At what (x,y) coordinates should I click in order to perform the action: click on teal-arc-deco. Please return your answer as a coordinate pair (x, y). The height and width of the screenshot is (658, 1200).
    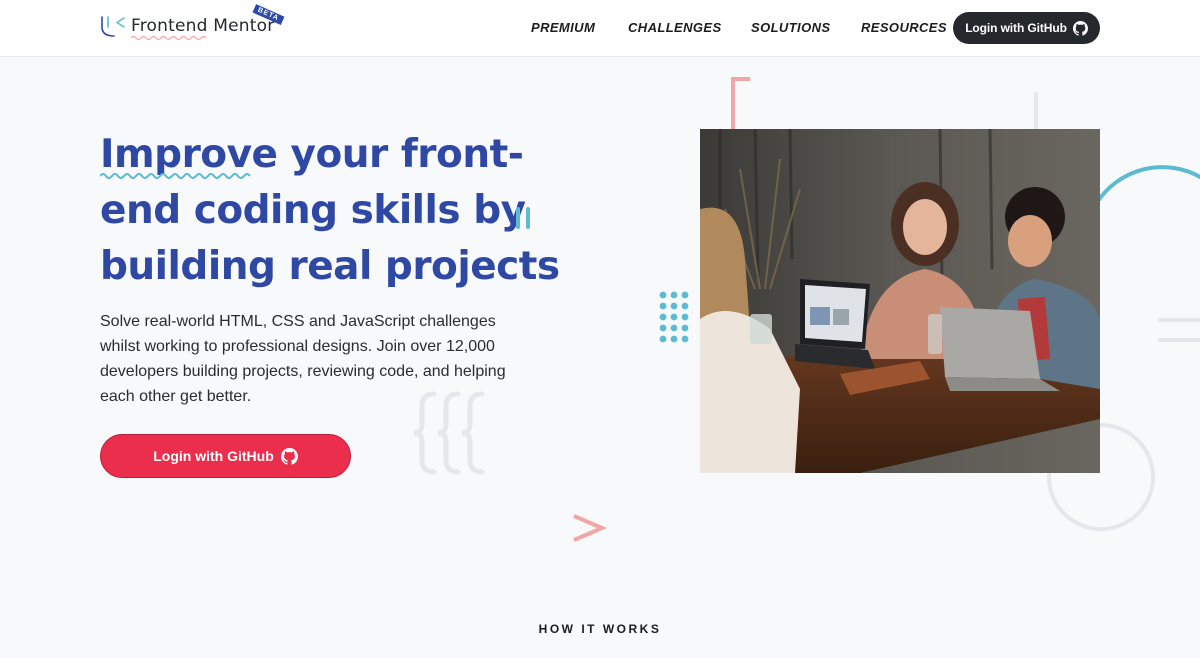
    Looking at the image, I should click on (1147, 185).